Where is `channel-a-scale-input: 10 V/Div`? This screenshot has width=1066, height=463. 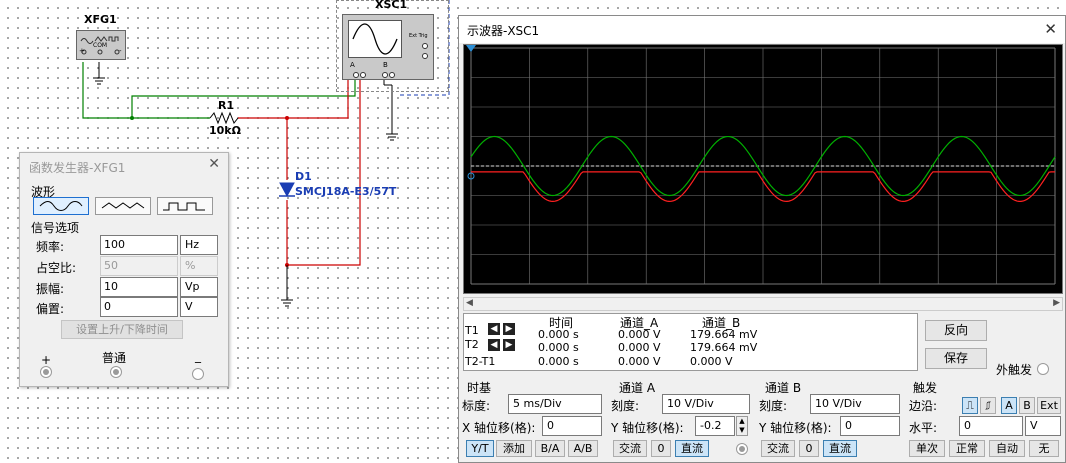
channel-a-scale-input: 10 V/Div is located at coordinates (706, 404).